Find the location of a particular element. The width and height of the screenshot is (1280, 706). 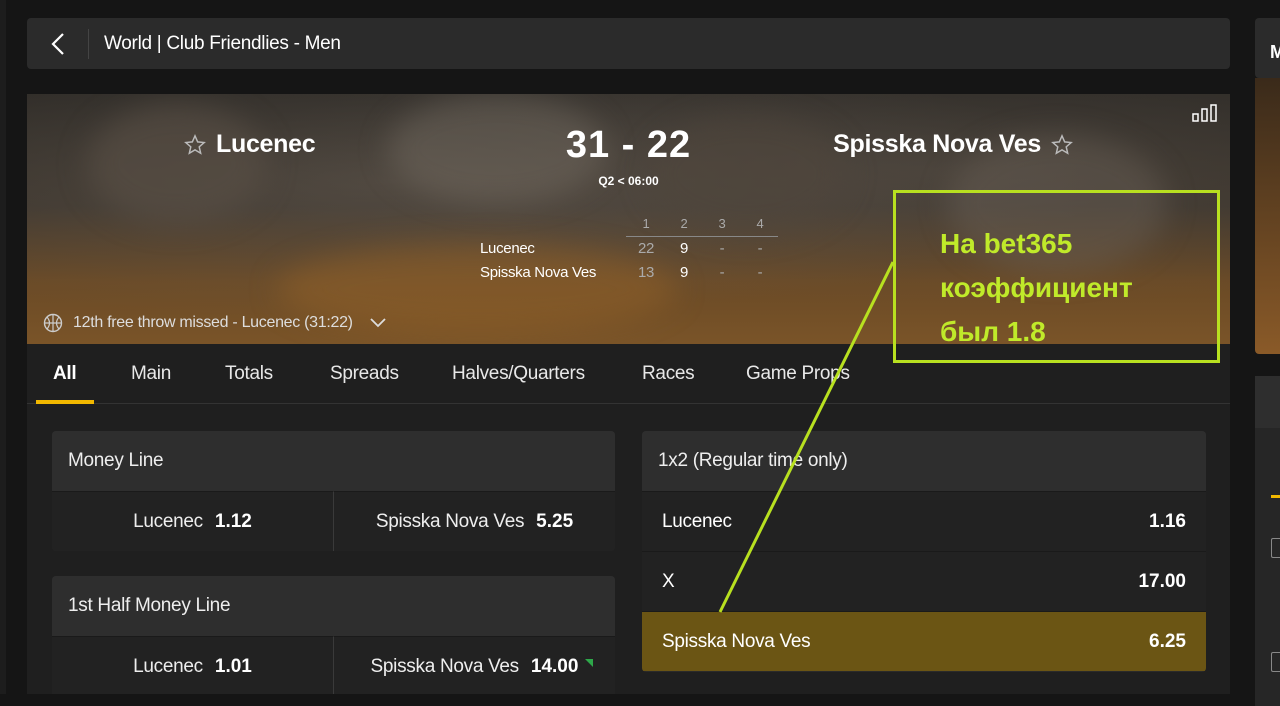

tab-main: Main is located at coordinates (151, 374).